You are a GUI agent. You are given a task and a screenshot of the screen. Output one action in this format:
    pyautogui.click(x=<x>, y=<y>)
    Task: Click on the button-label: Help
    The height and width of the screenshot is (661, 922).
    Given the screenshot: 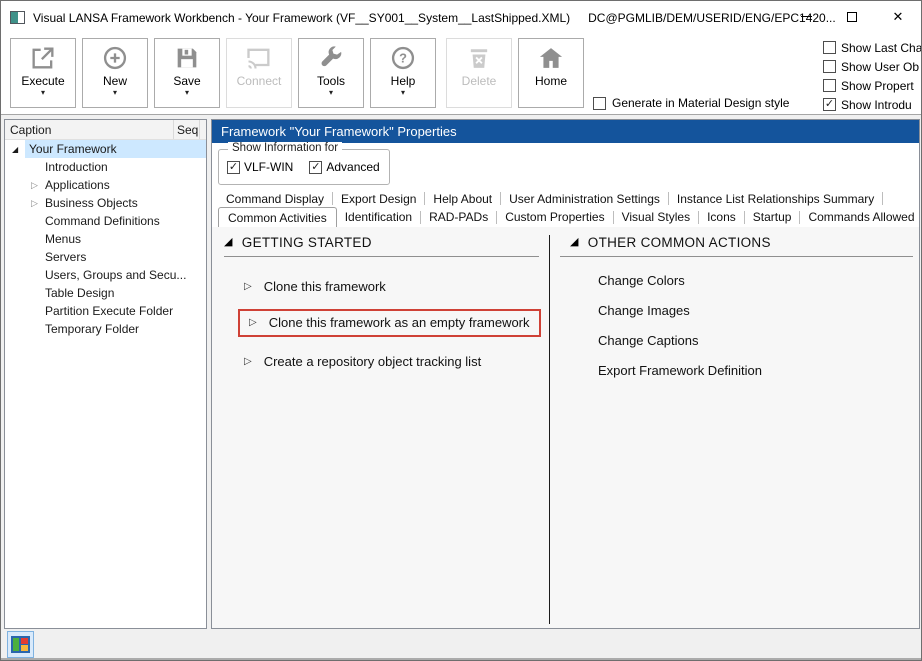 What is the action you would take?
    pyautogui.click(x=403, y=81)
    